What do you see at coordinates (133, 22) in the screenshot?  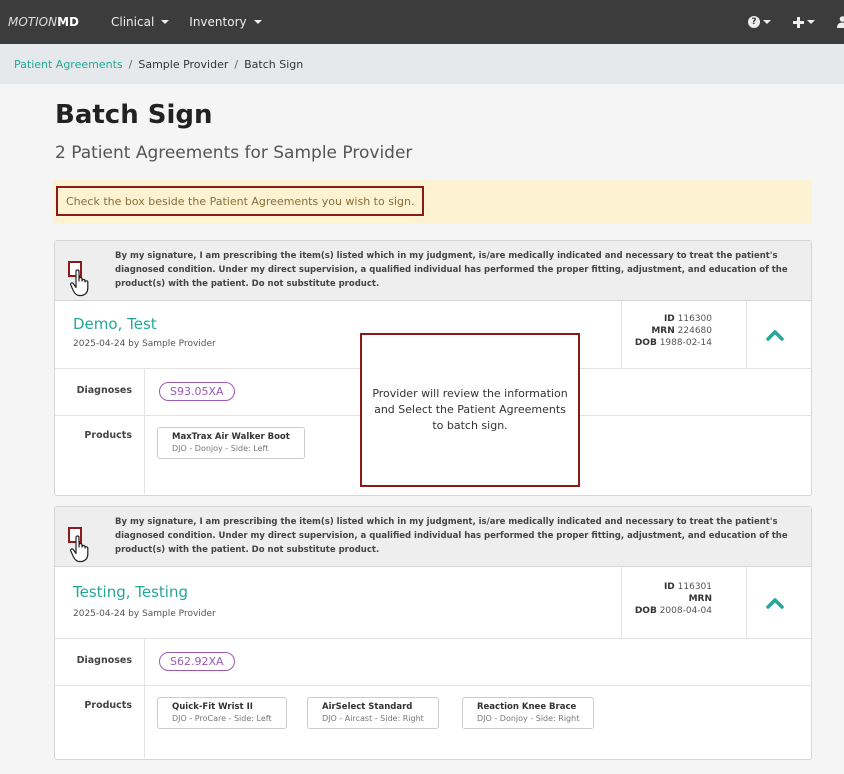 I see `nav-clinical-label: Clinical` at bounding box center [133, 22].